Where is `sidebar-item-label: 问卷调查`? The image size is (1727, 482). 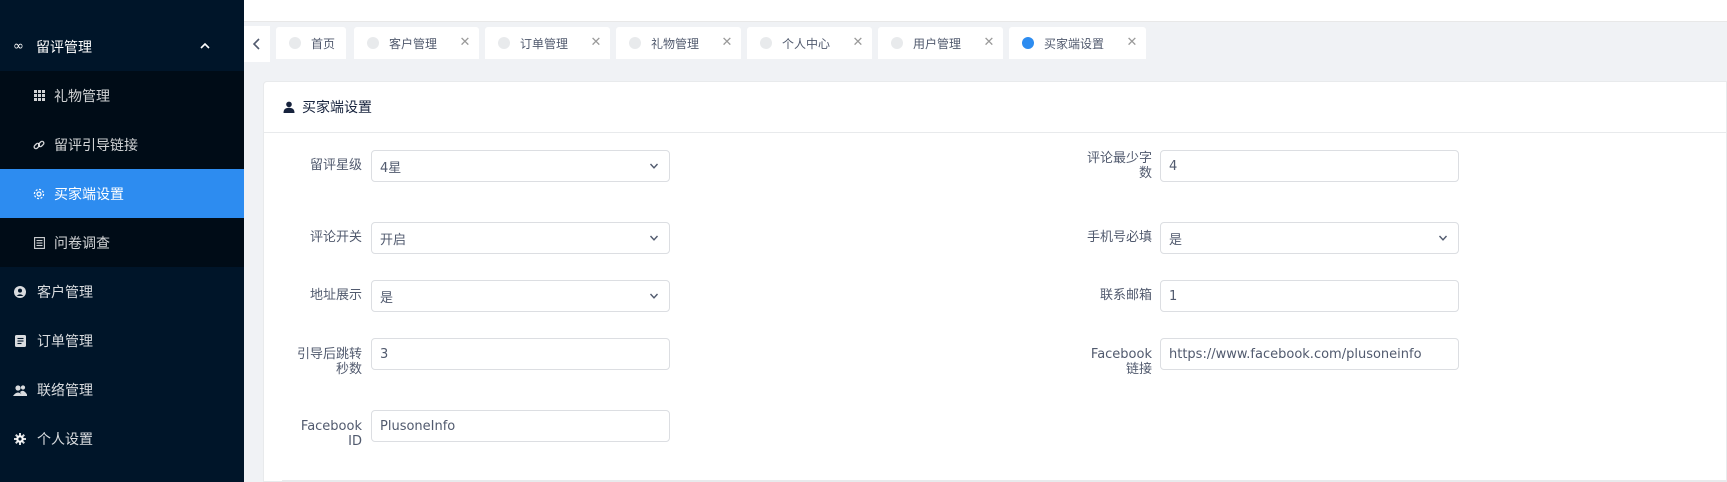 sidebar-item-label: 问卷调查 is located at coordinates (82, 243).